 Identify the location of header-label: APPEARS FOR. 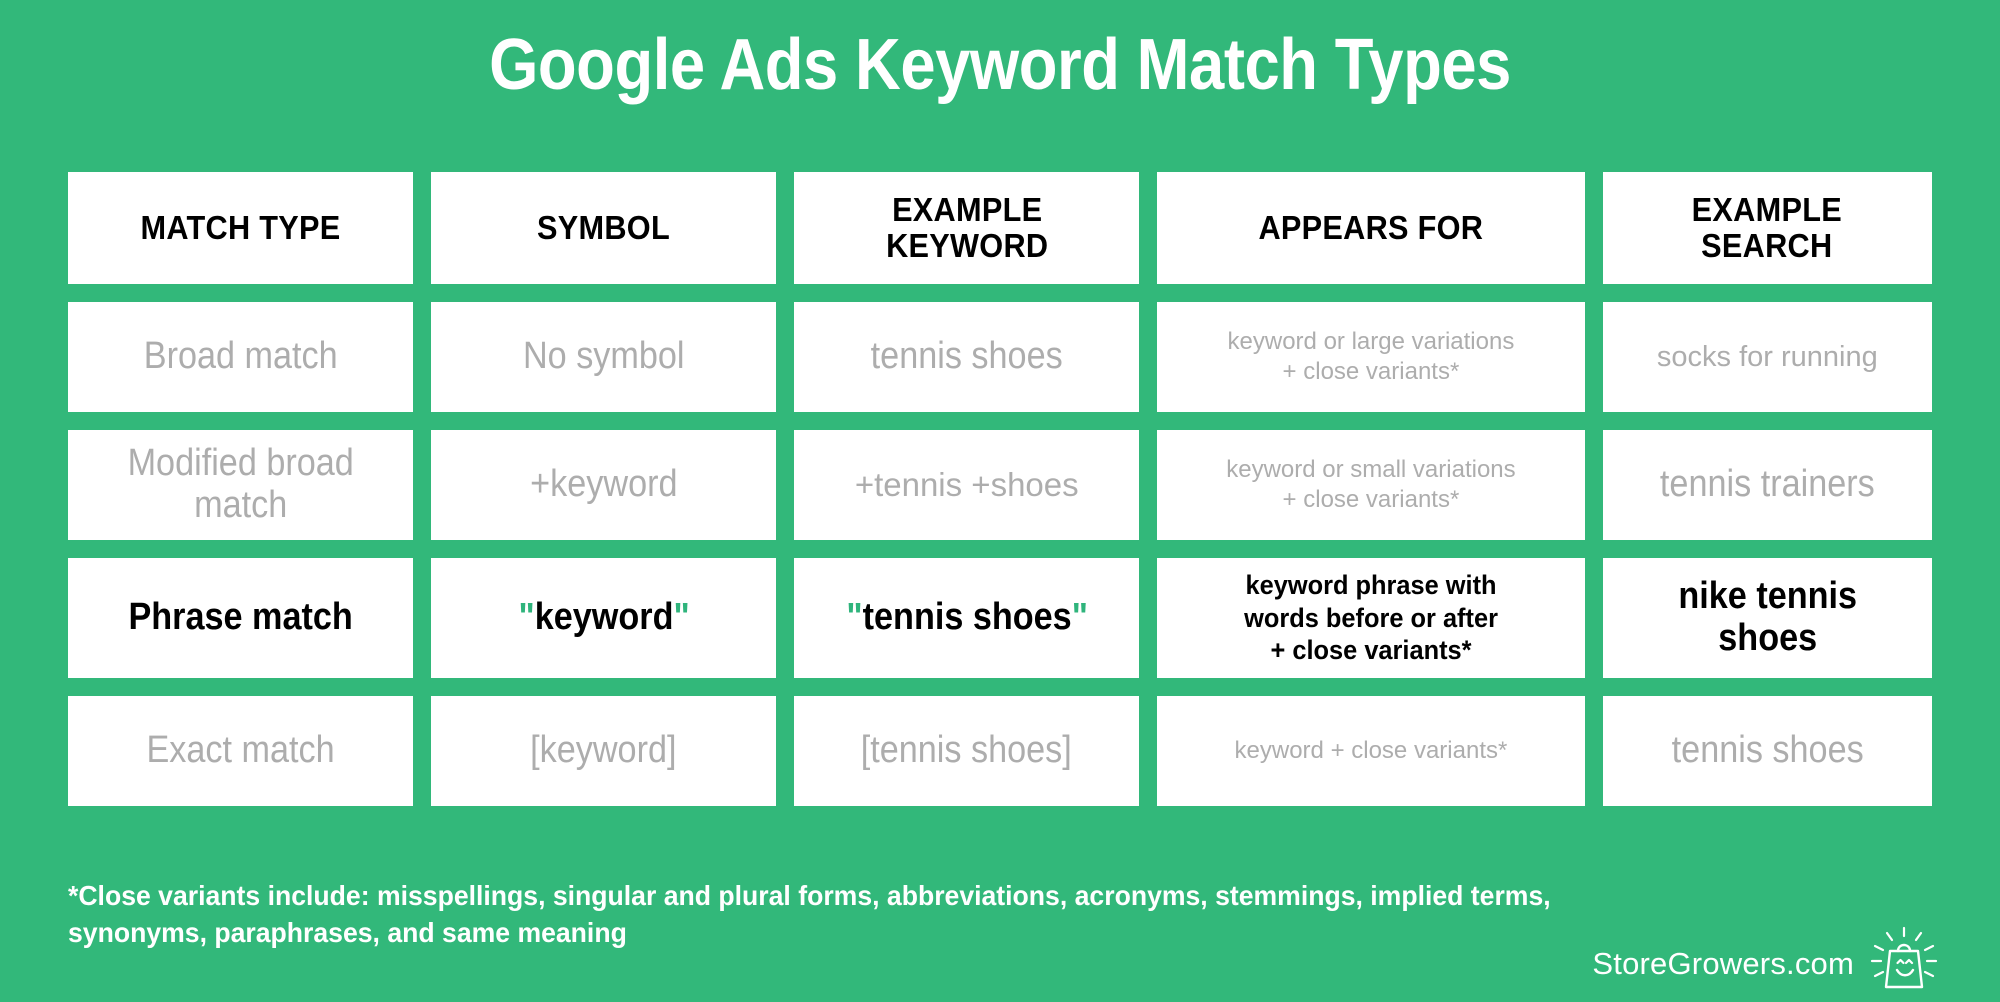
(1371, 228).